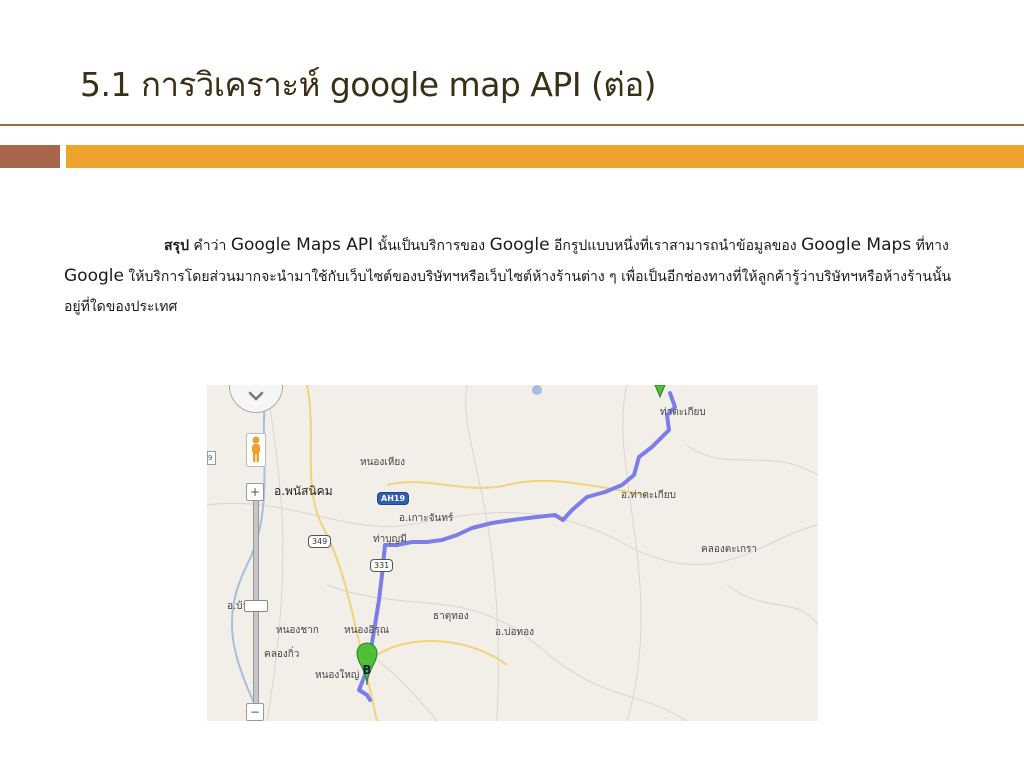  Describe the element at coordinates (366, 630) in the screenshot. I see `map-label-nong-irun: หนองอิรุณ` at that location.